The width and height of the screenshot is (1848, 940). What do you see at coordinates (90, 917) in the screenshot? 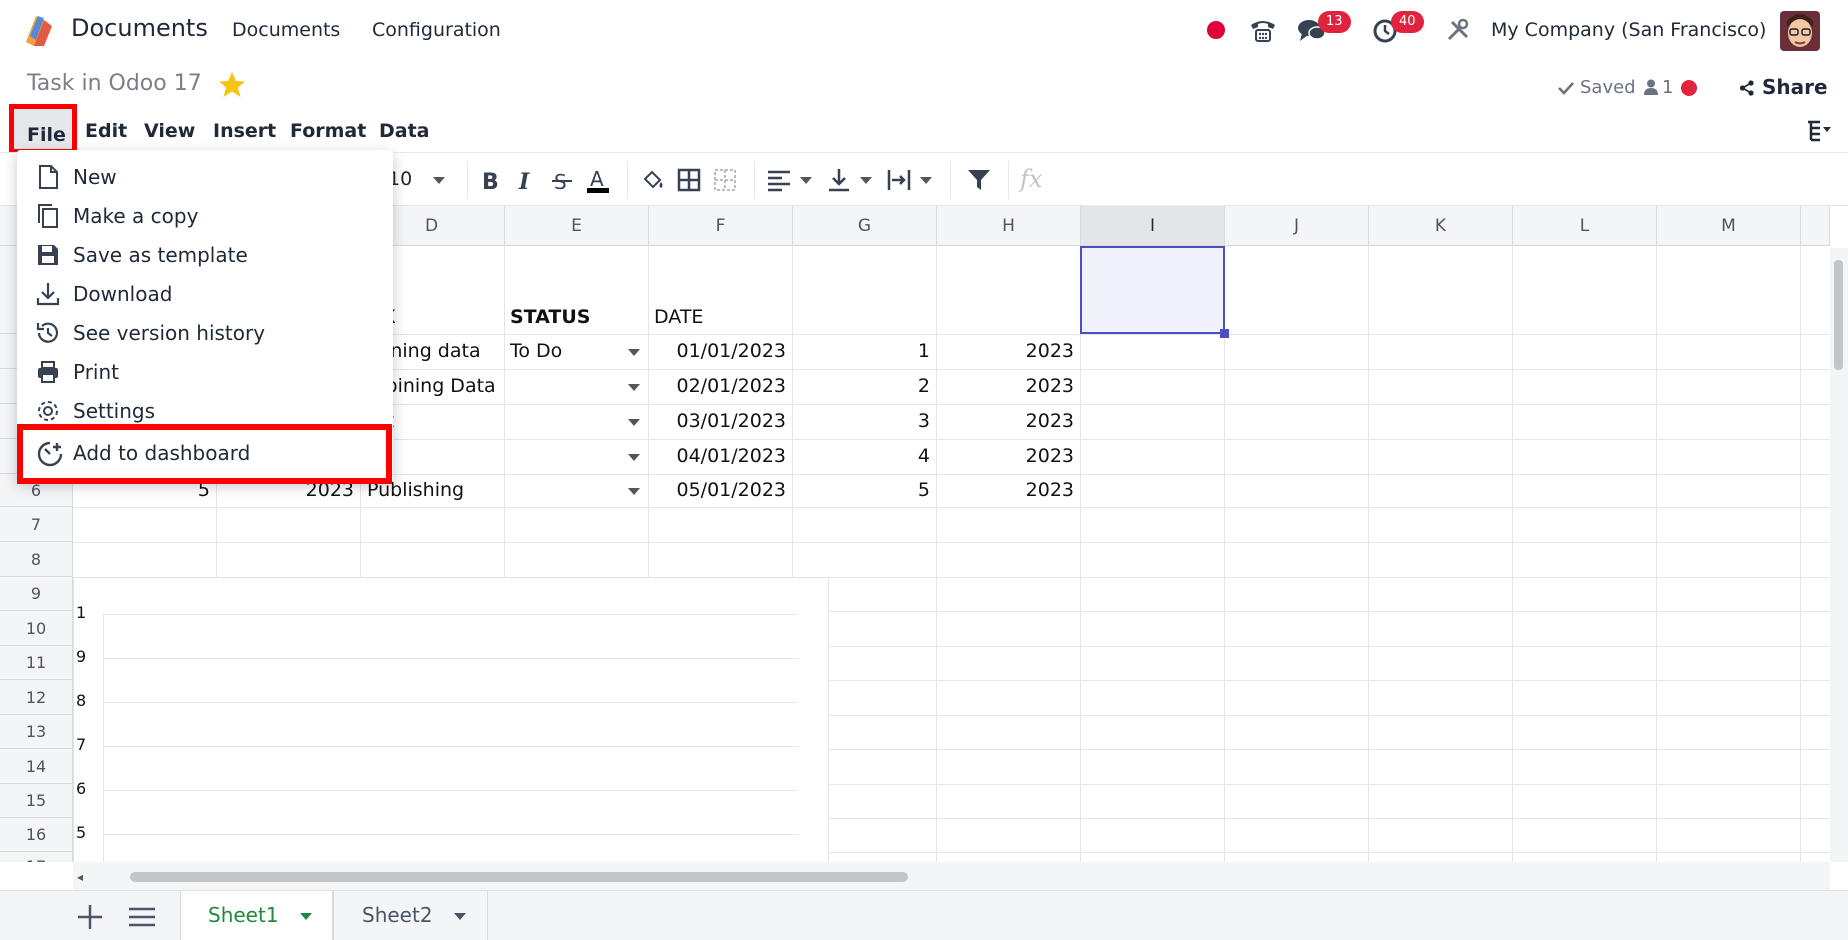
I see `add-sheet-icon` at bounding box center [90, 917].